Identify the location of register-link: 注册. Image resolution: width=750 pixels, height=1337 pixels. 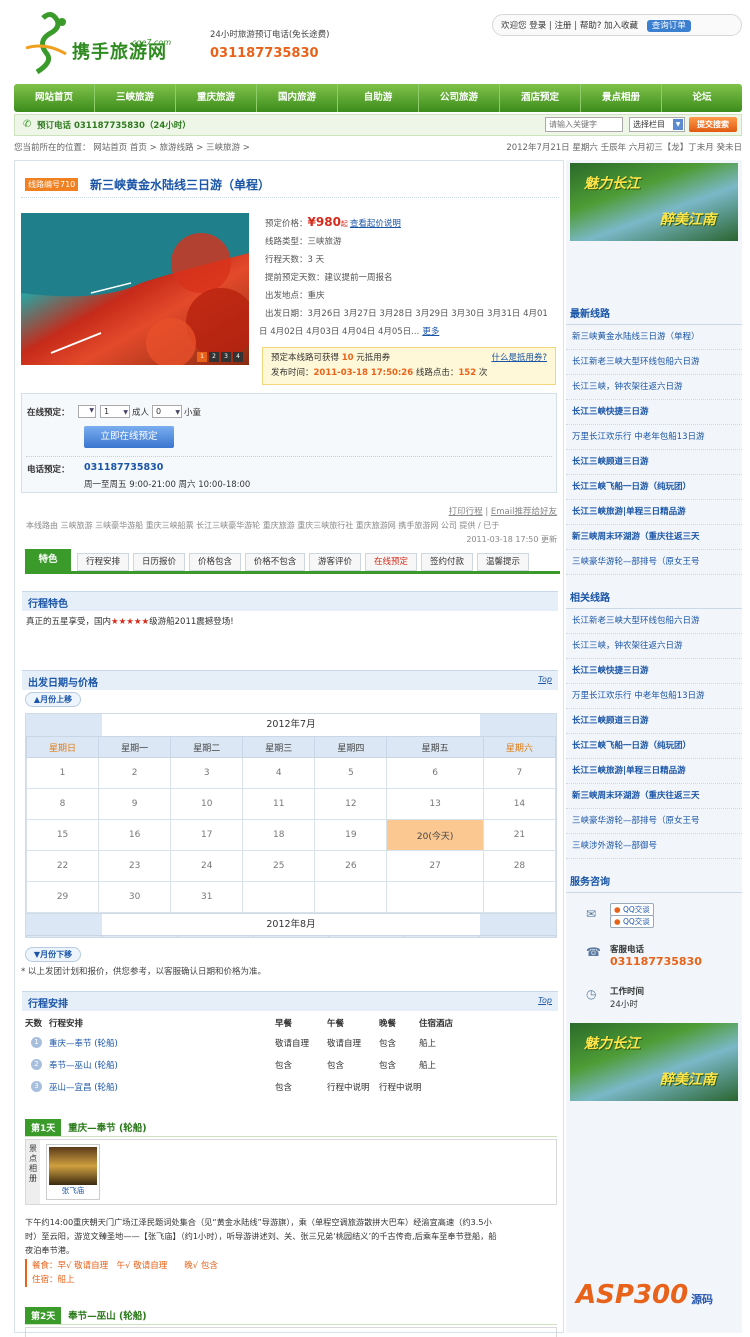
(563, 26).